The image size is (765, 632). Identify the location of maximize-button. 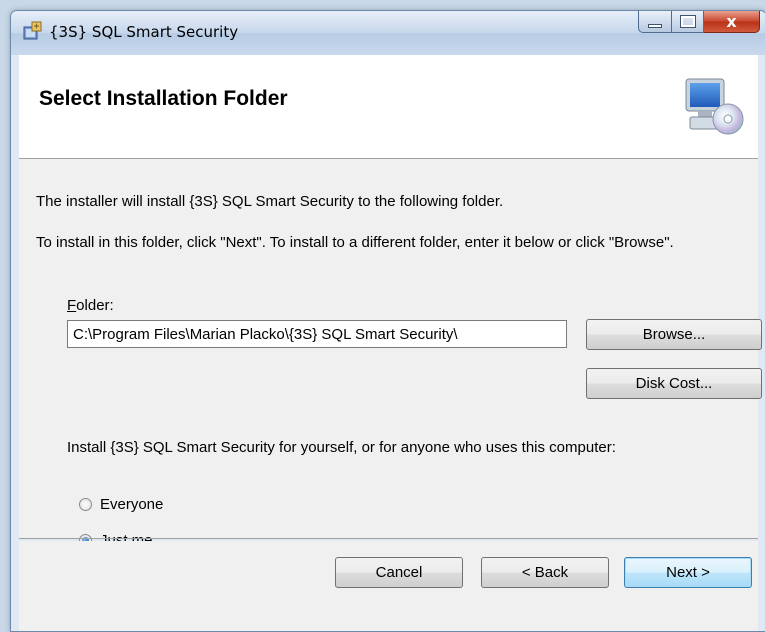
(688, 22).